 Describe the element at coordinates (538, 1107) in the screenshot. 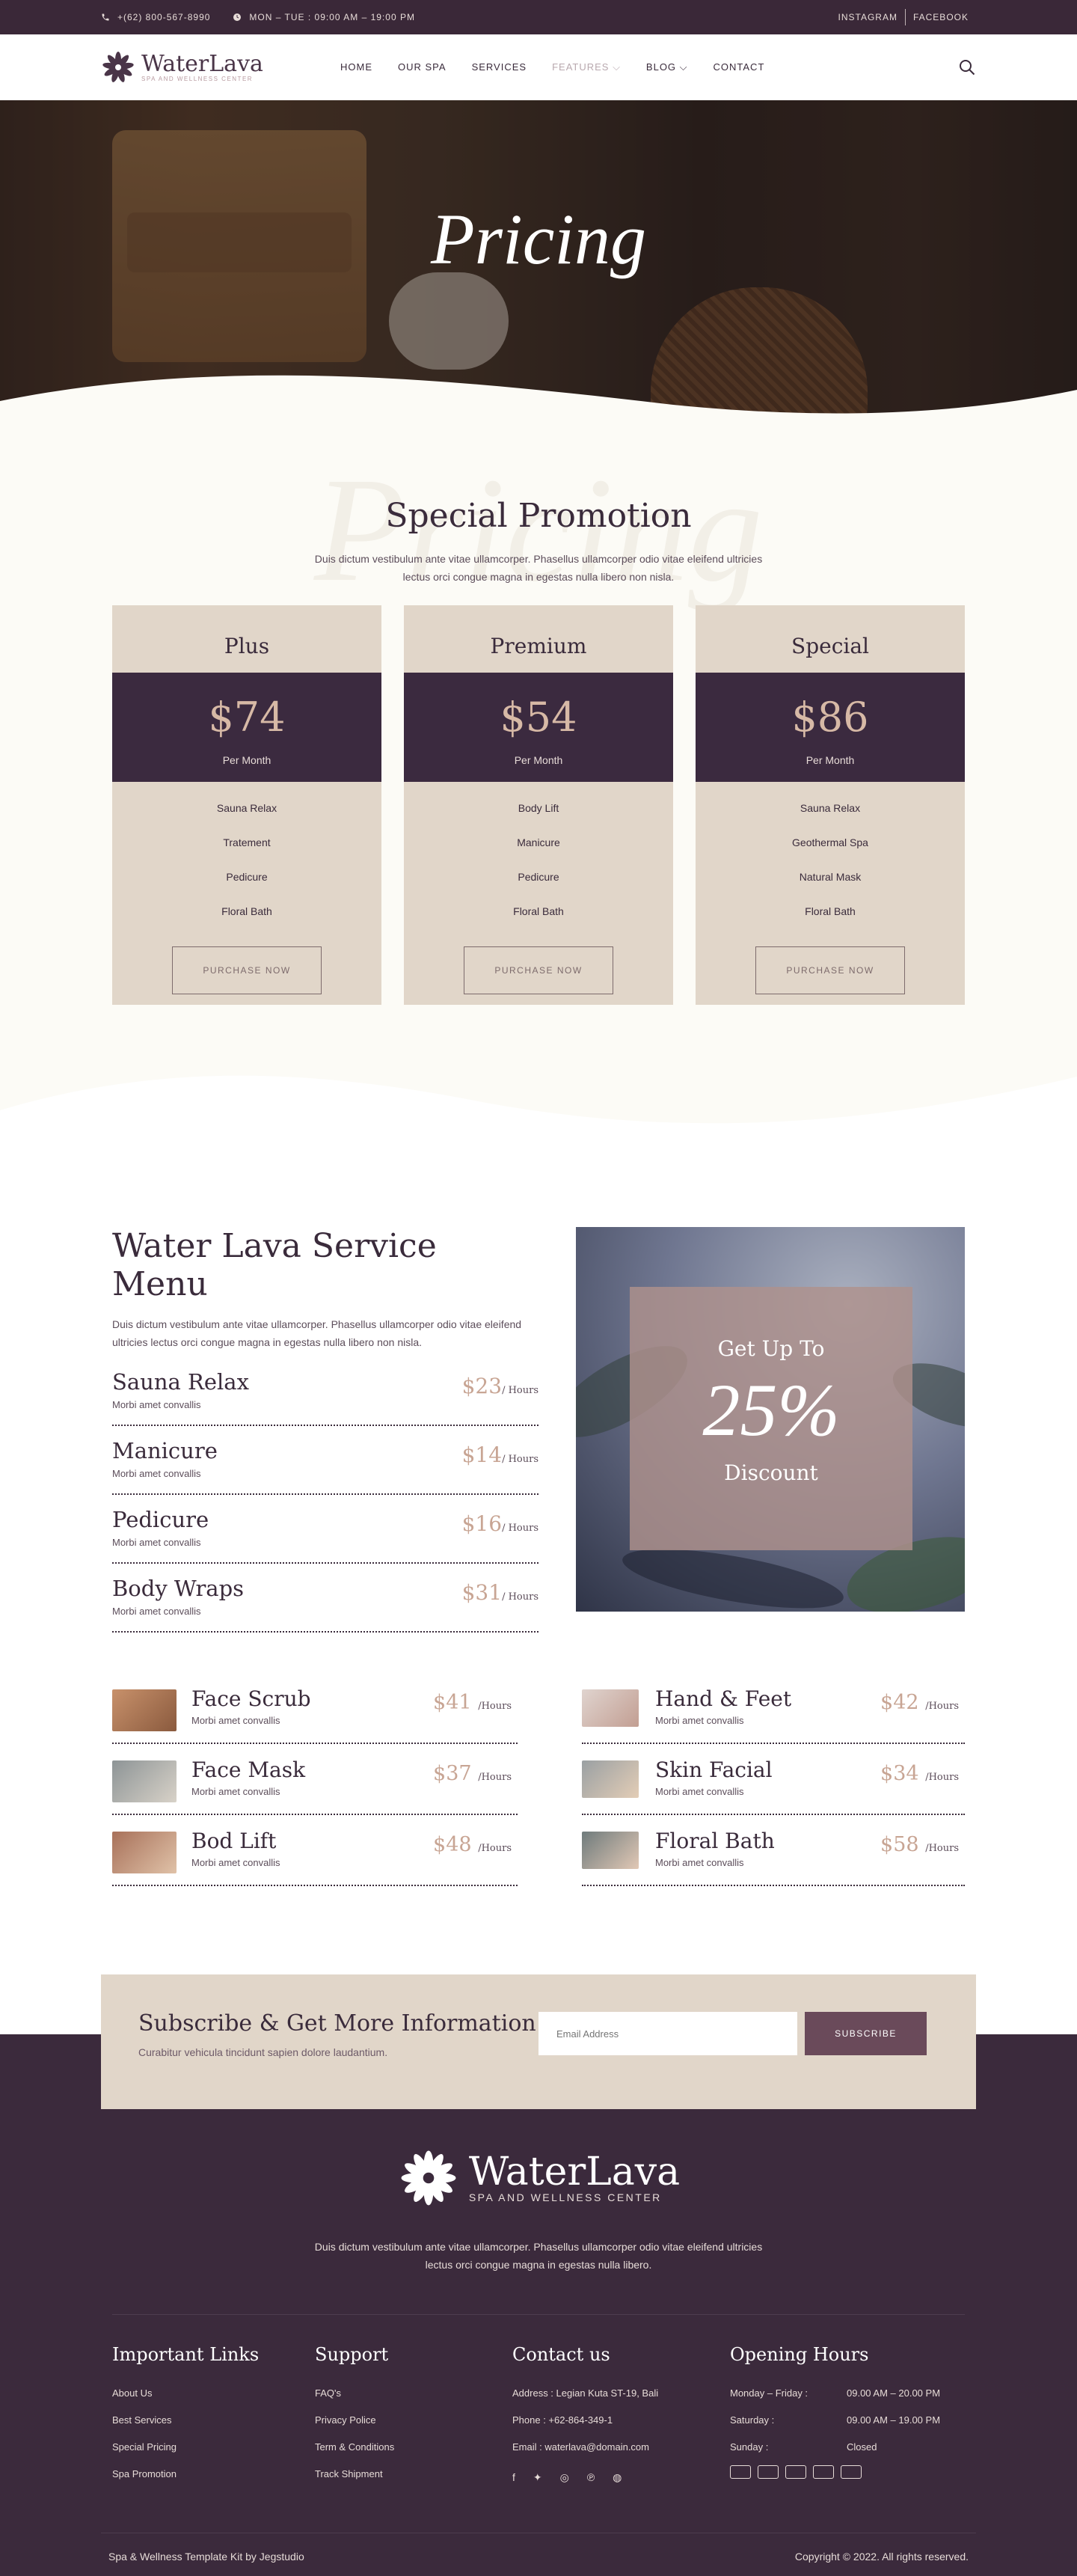

I see `promo-wave` at that location.